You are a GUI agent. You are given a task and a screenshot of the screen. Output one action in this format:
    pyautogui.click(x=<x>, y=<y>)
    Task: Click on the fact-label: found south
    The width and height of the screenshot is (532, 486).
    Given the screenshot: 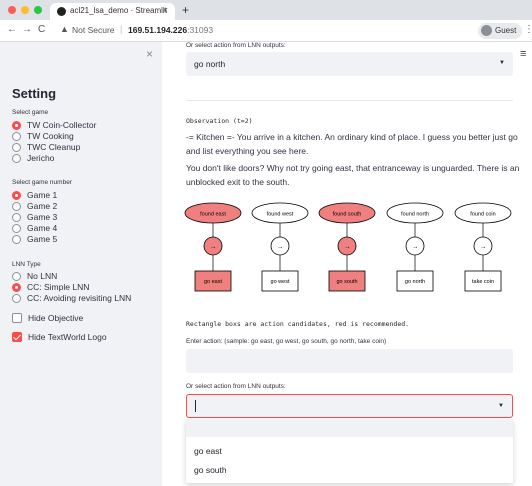 What is the action you would take?
    pyautogui.click(x=347, y=215)
    